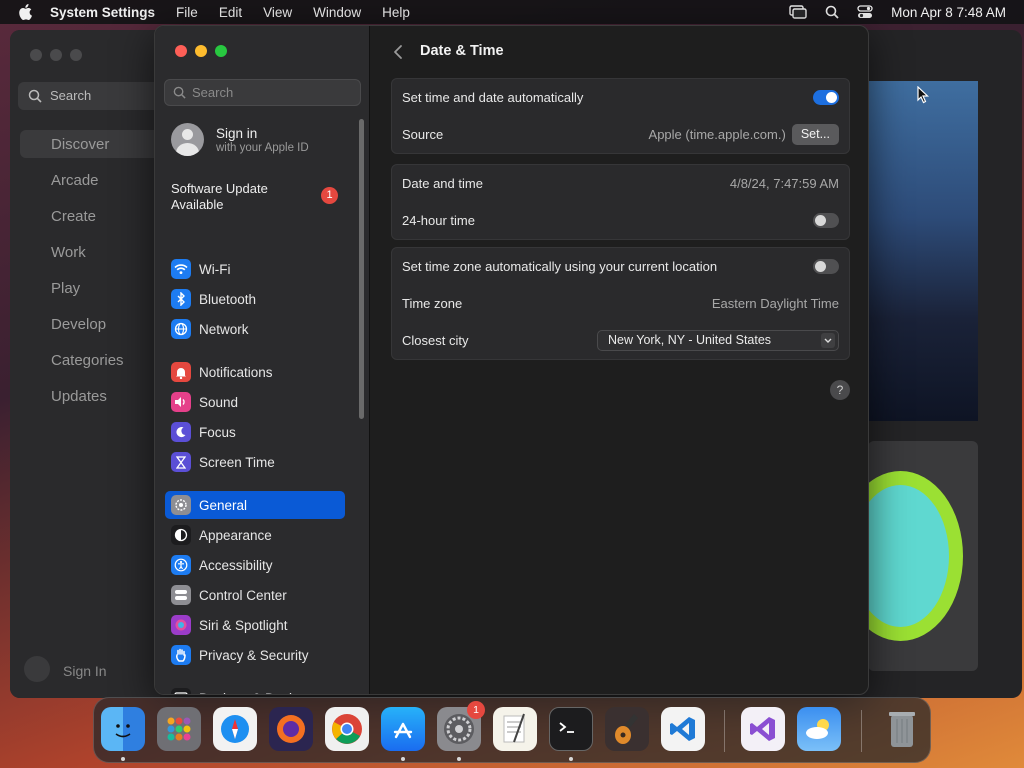 Image resolution: width=1024 pixels, height=768 pixels. I want to click on sidebar-item-label: Siri & Spotlight, so click(243, 625).